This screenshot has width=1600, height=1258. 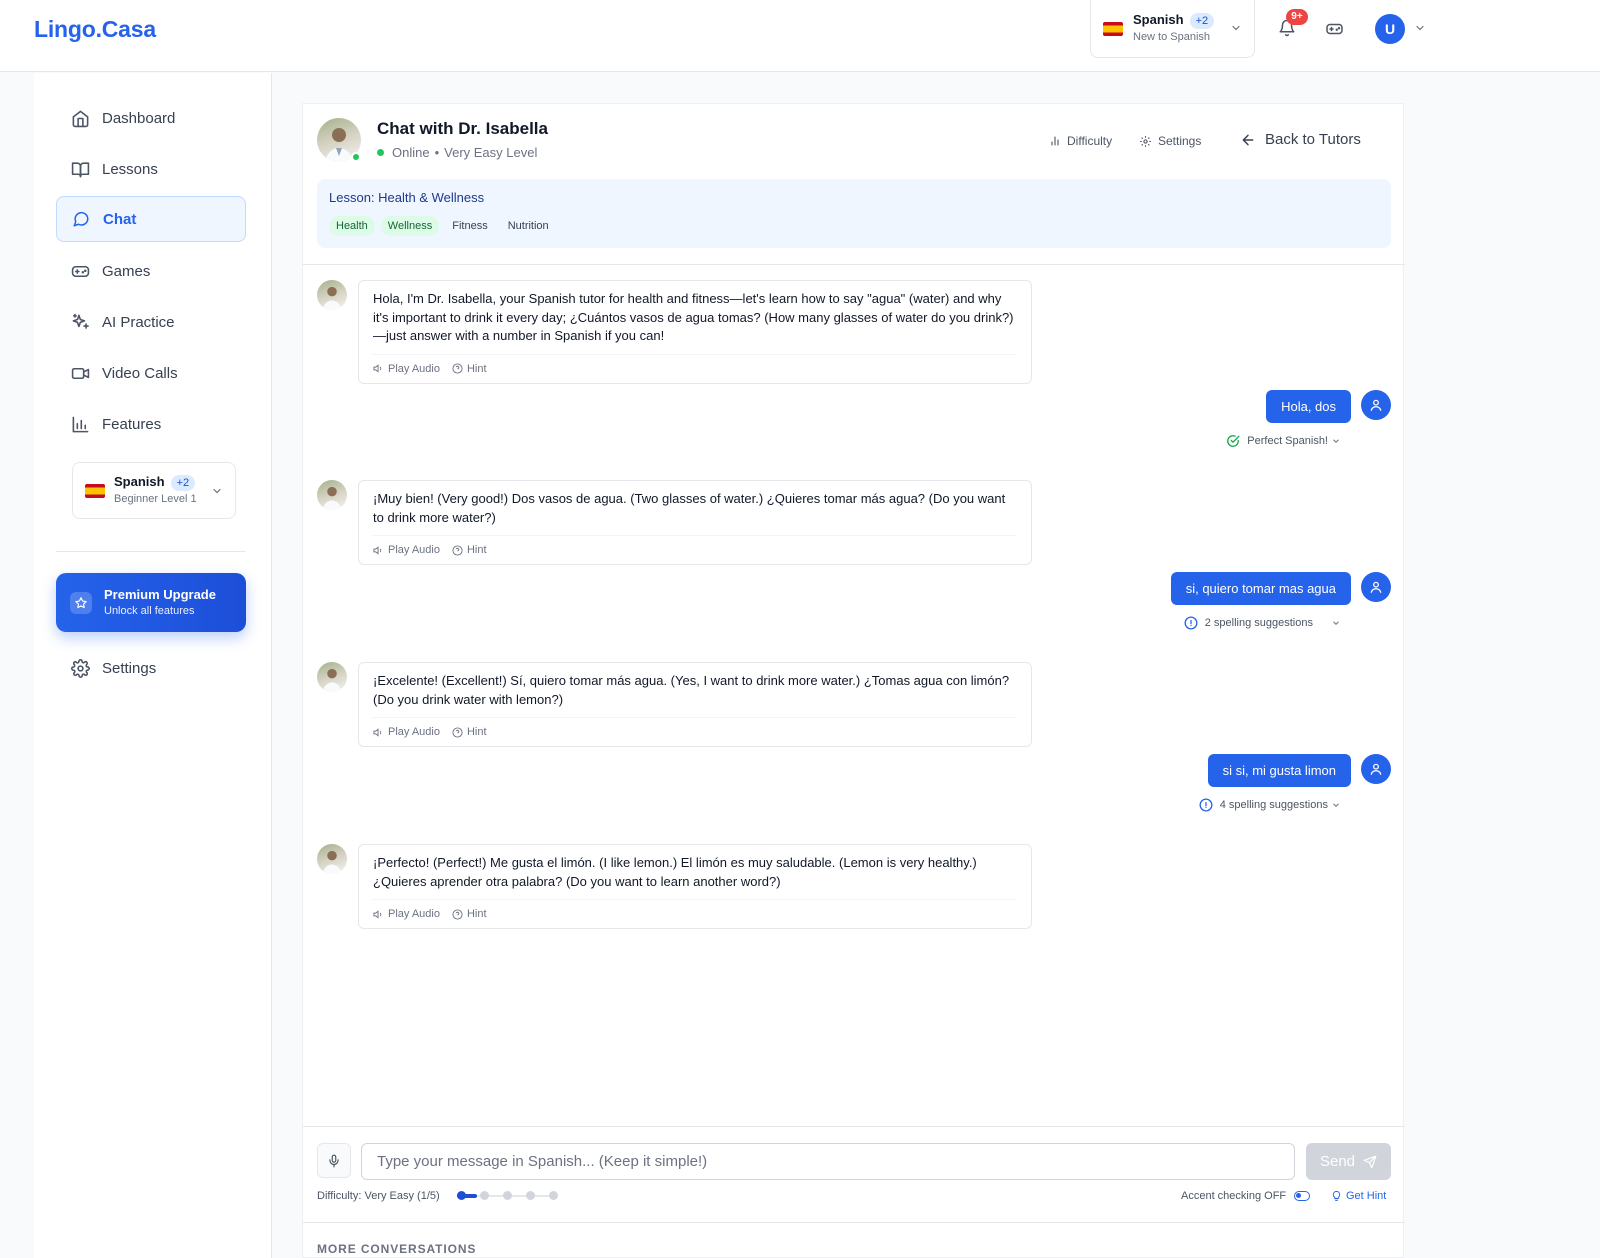 I want to click on bar-chart-icon, so click(x=80, y=424).